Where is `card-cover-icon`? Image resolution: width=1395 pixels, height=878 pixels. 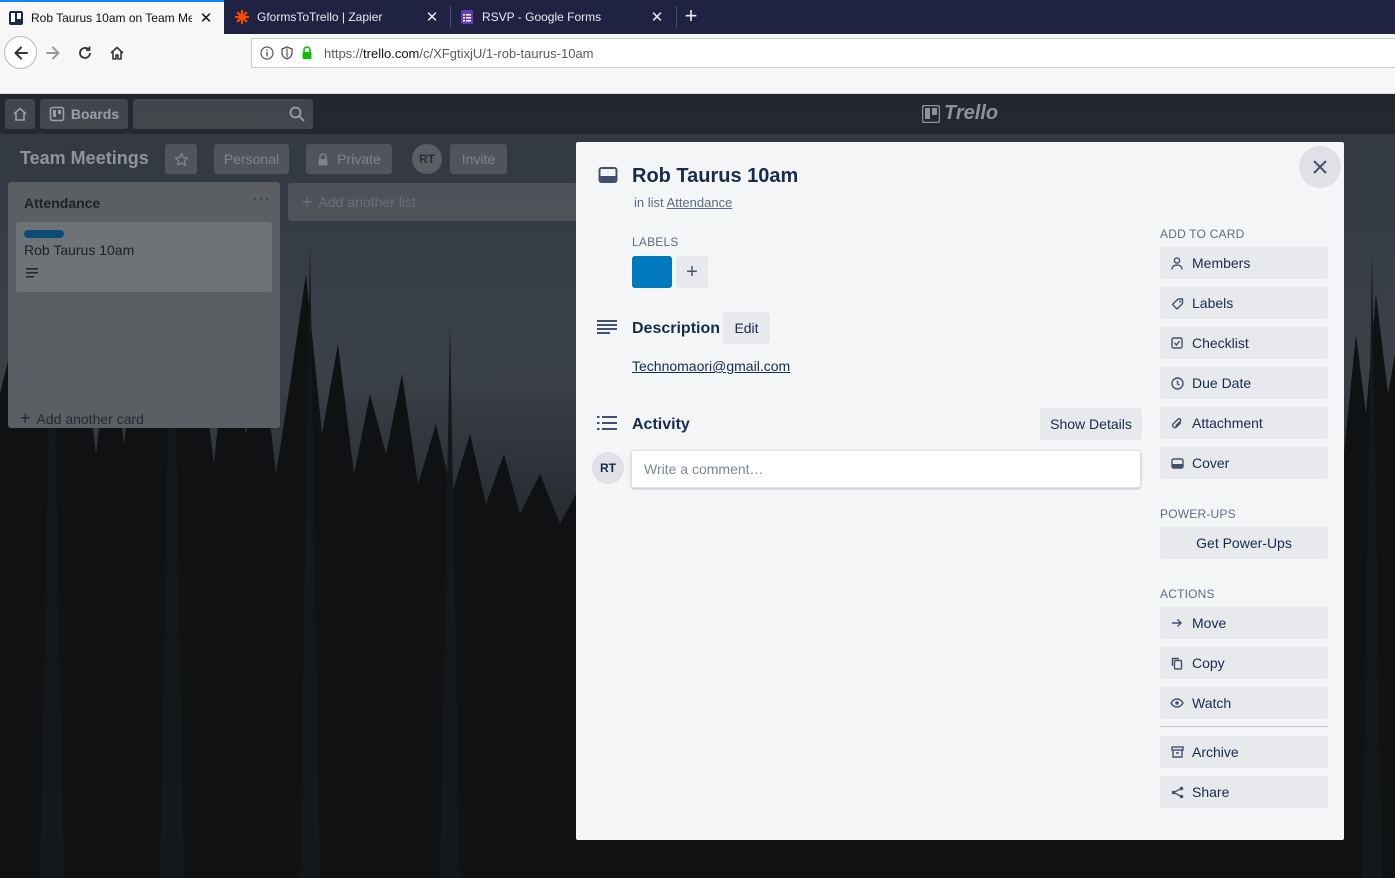 card-cover-icon is located at coordinates (1177, 463).